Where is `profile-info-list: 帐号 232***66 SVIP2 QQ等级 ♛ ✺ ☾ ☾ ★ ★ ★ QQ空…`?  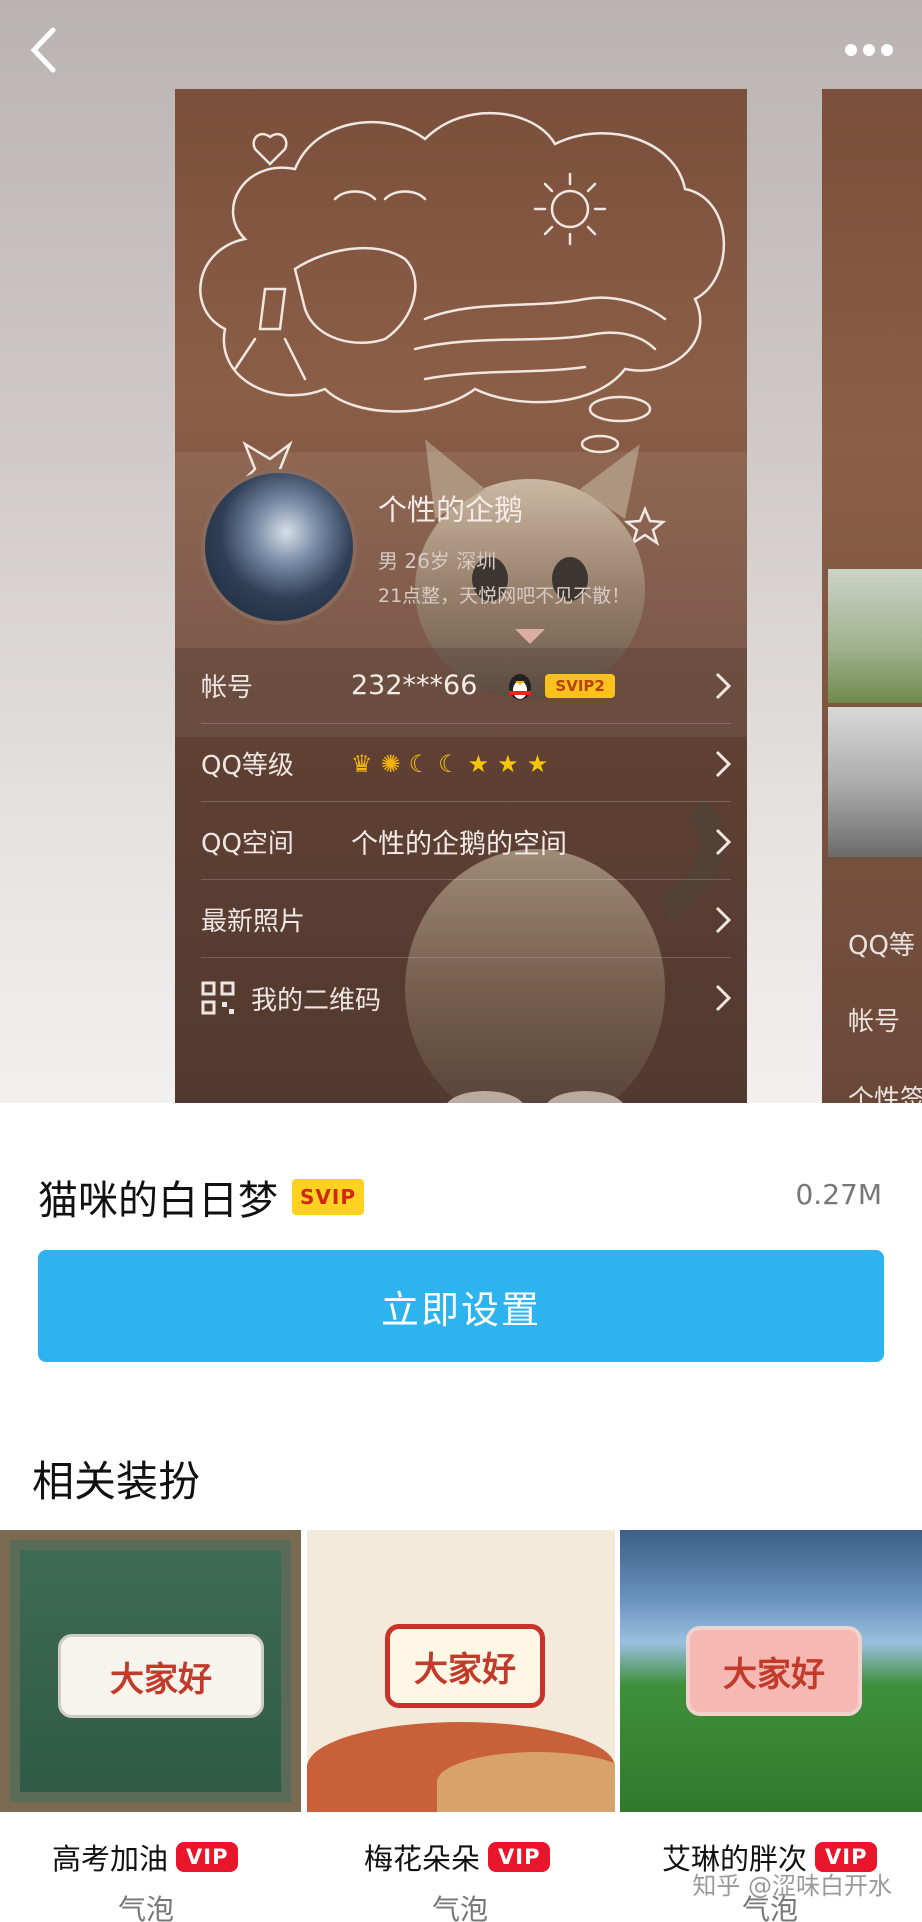
profile-info-list: 帐号 232***66 SVIP2 QQ等级 ♛ ✺ ☾ ☾ ★ ★ ★ QQ空… is located at coordinates (461, 875).